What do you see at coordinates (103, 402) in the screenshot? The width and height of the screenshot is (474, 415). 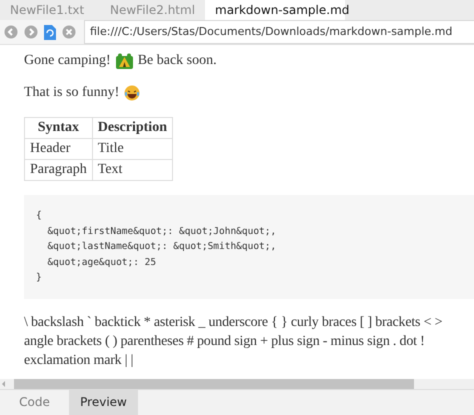 I see `view-tab: Preview` at bounding box center [103, 402].